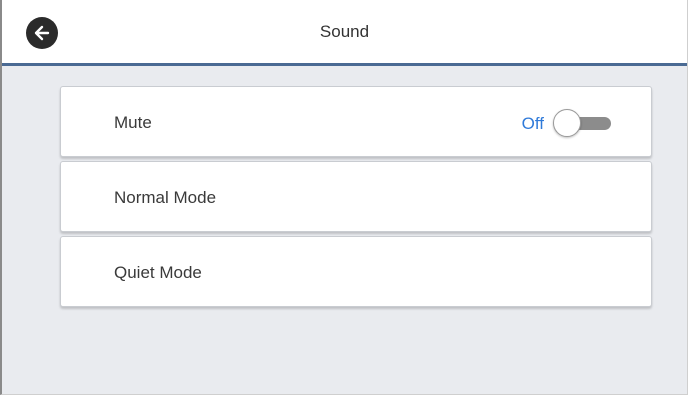 This screenshot has width=690, height=397. Describe the element at coordinates (532, 123) in the screenshot. I see `mute-state-text: Off` at that location.